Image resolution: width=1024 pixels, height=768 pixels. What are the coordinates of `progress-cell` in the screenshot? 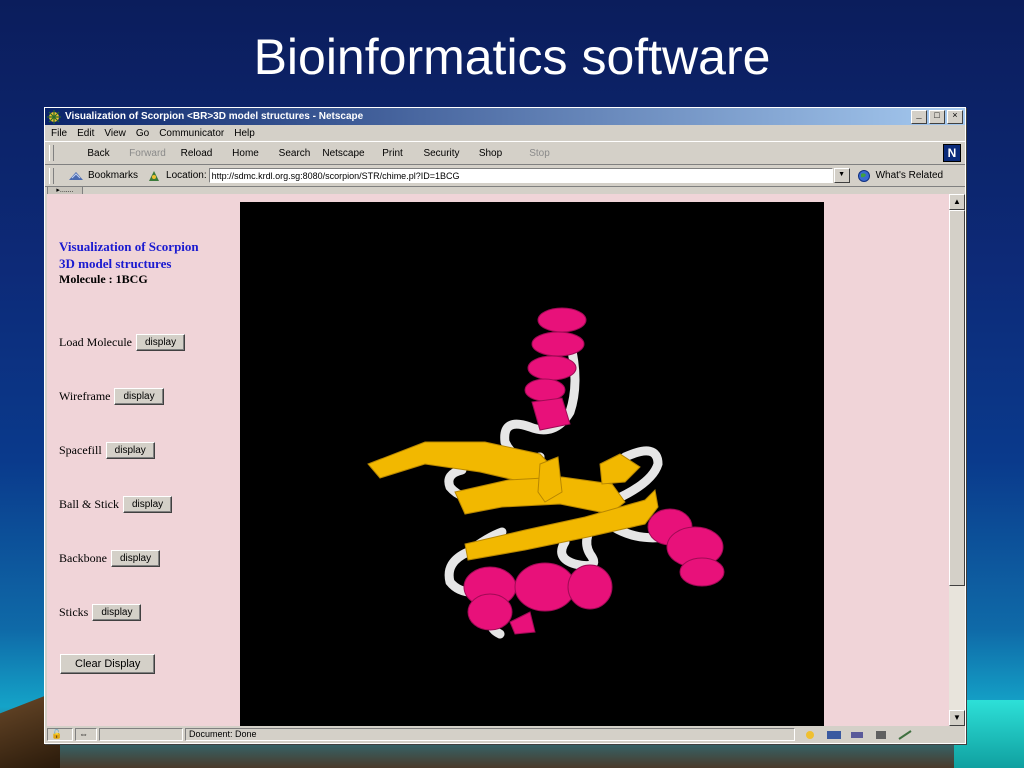 It's located at (141, 734).